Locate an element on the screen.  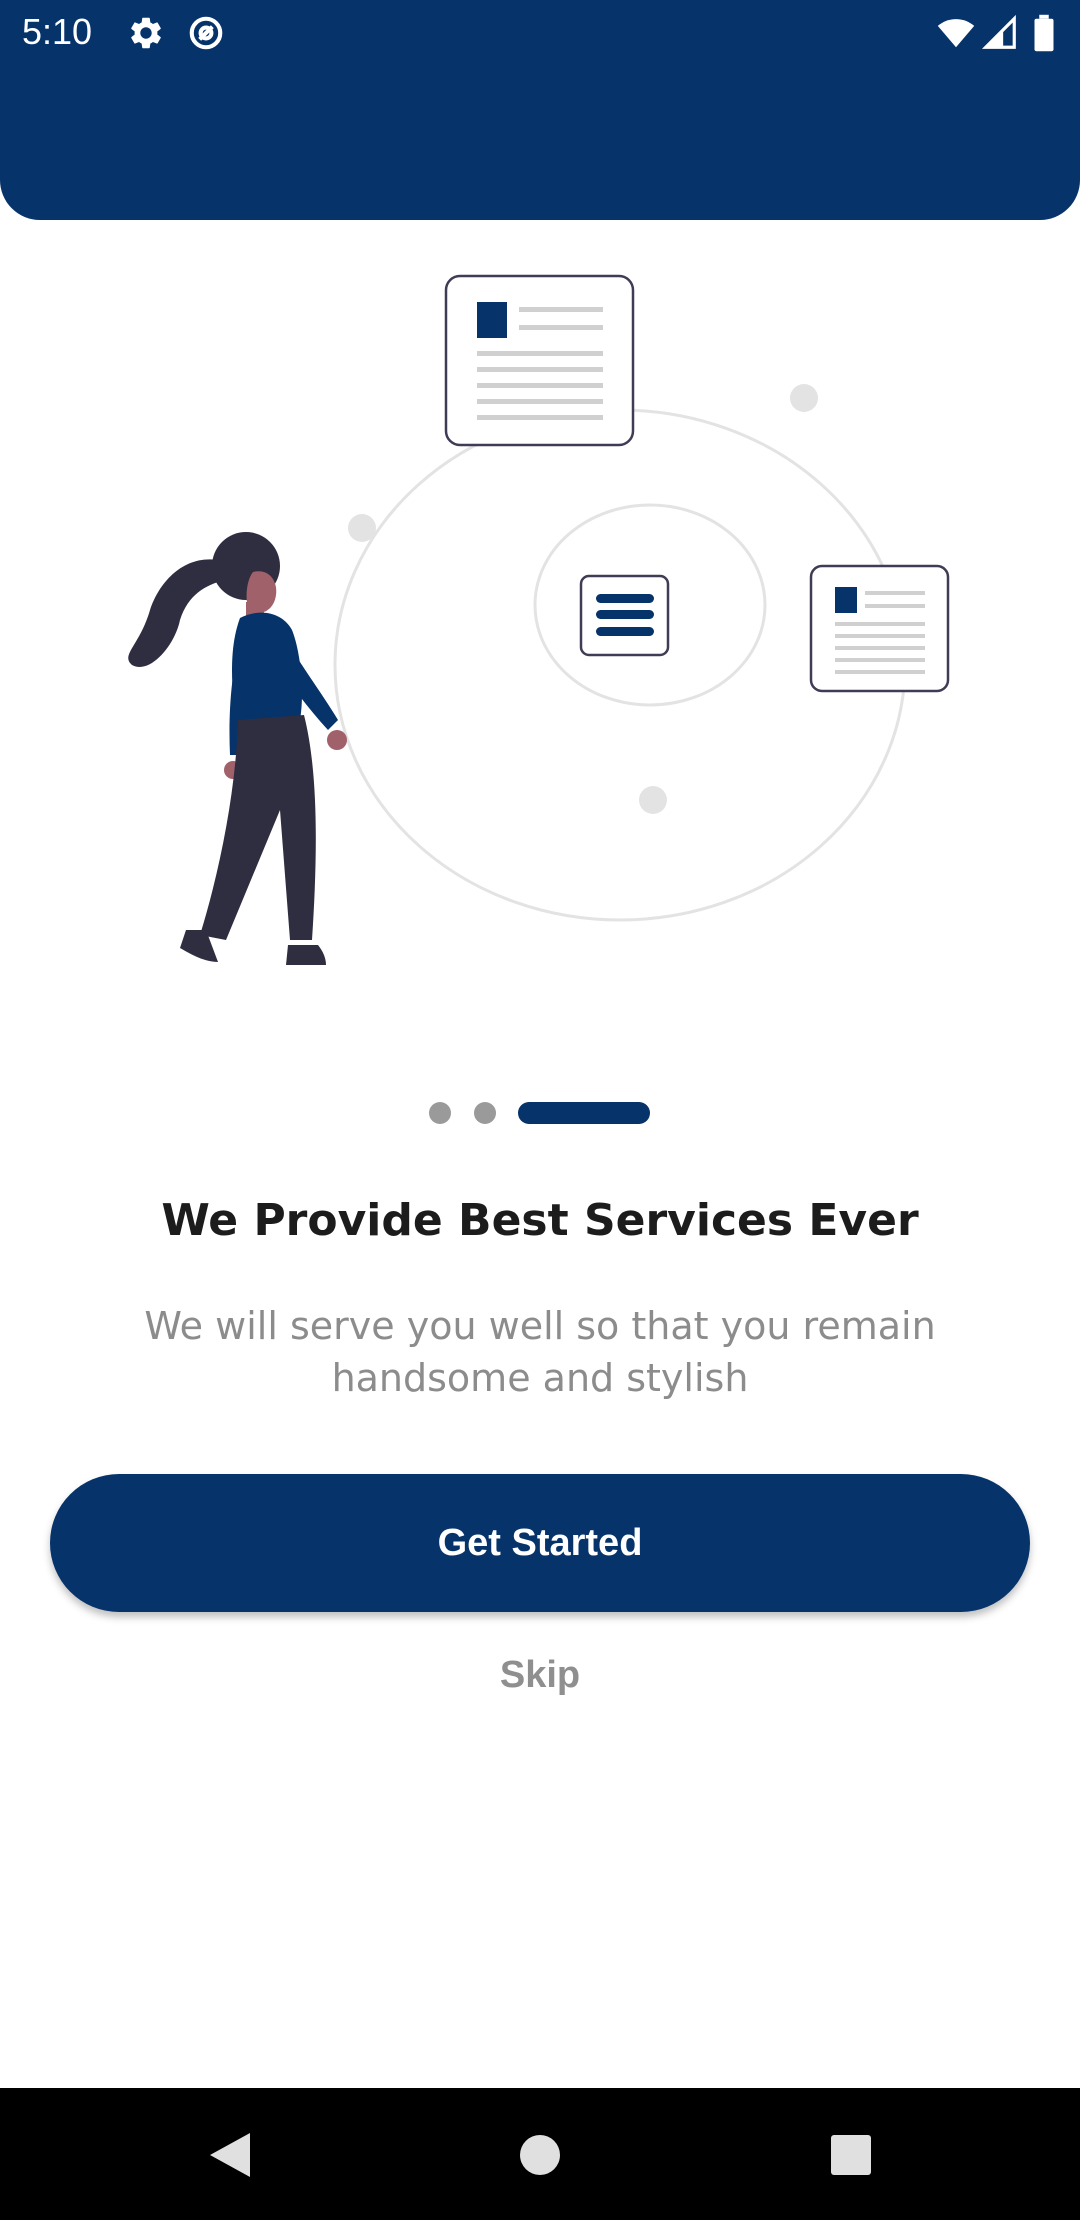
onboarding-title: We Provide Best Services Ever is located at coordinates (540, 1220).